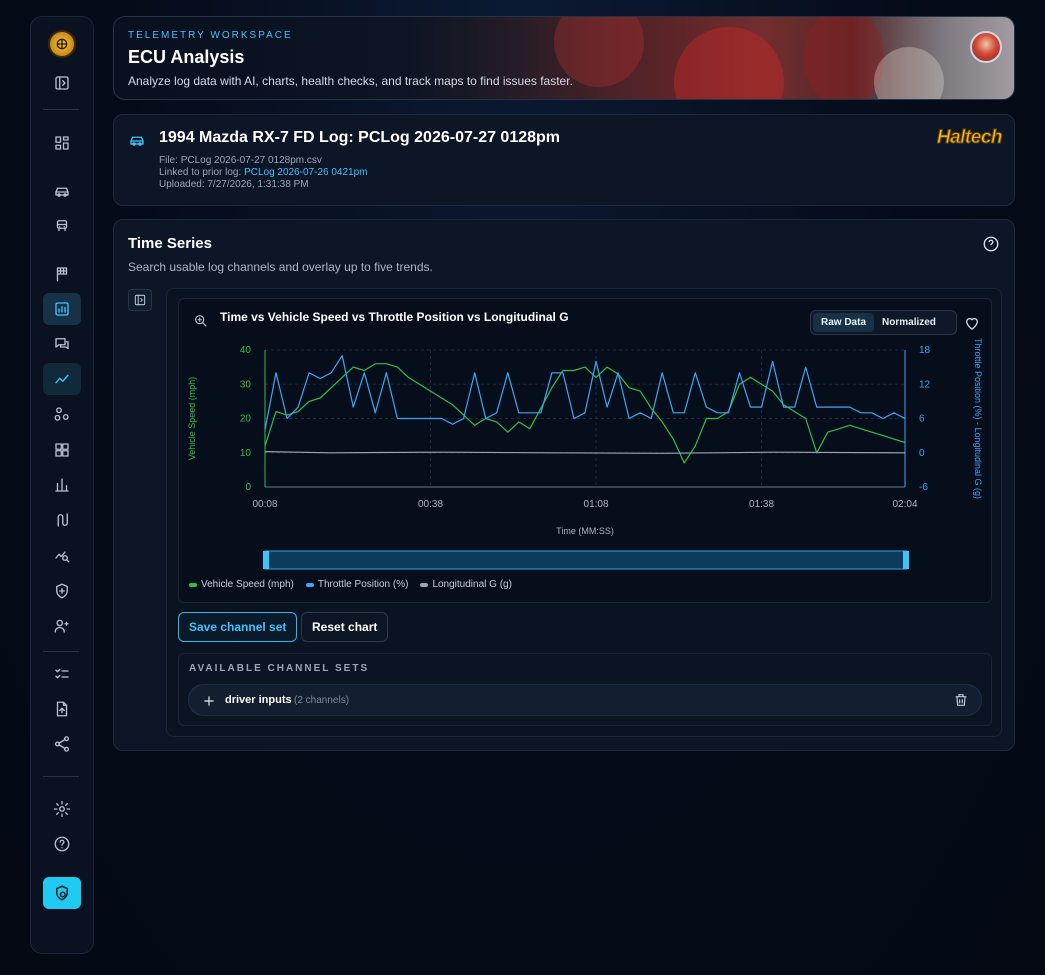 Image resolution: width=1045 pixels, height=975 pixels. Describe the element at coordinates (62, 555) in the screenshot. I see `chart-search-icon` at that location.